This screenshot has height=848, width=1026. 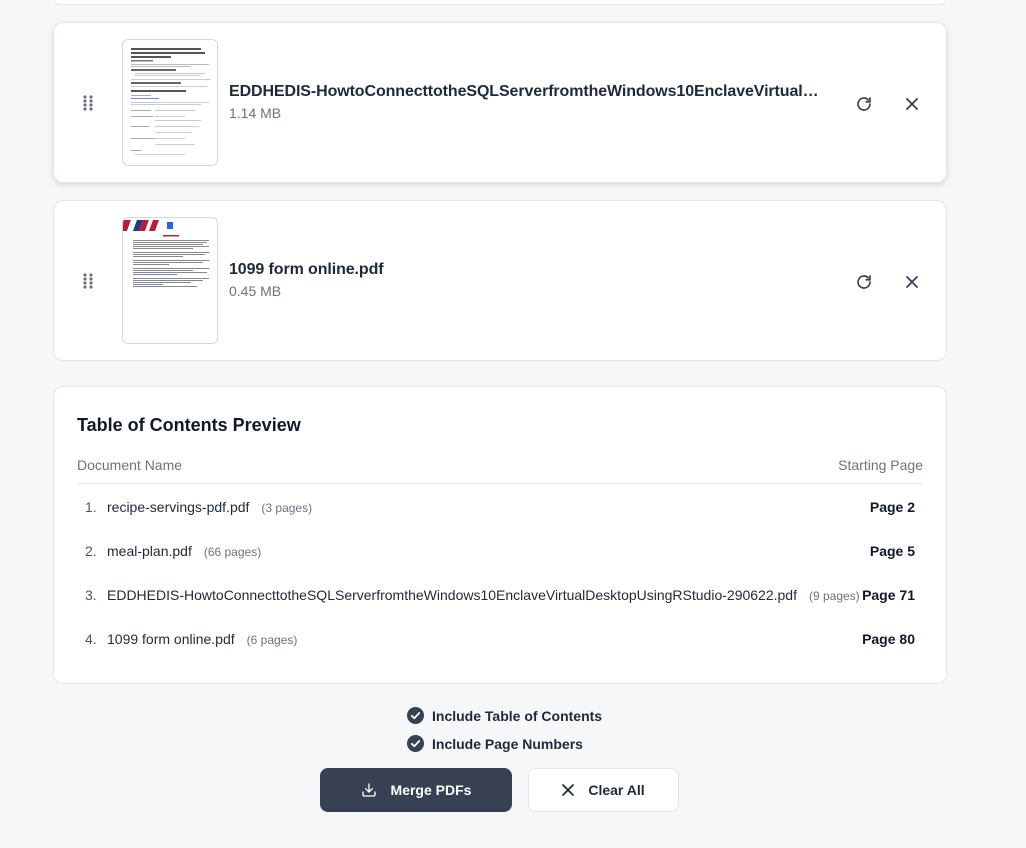 What do you see at coordinates (130, 465) in the screenshot?
I see `toc-col-document: Document Name` at bounding box center [130, 465].